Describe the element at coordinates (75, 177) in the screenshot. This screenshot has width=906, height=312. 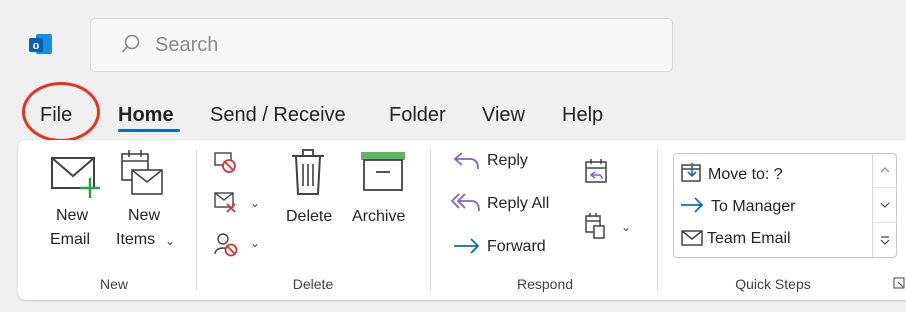
I see `new-email-icon` at that location.